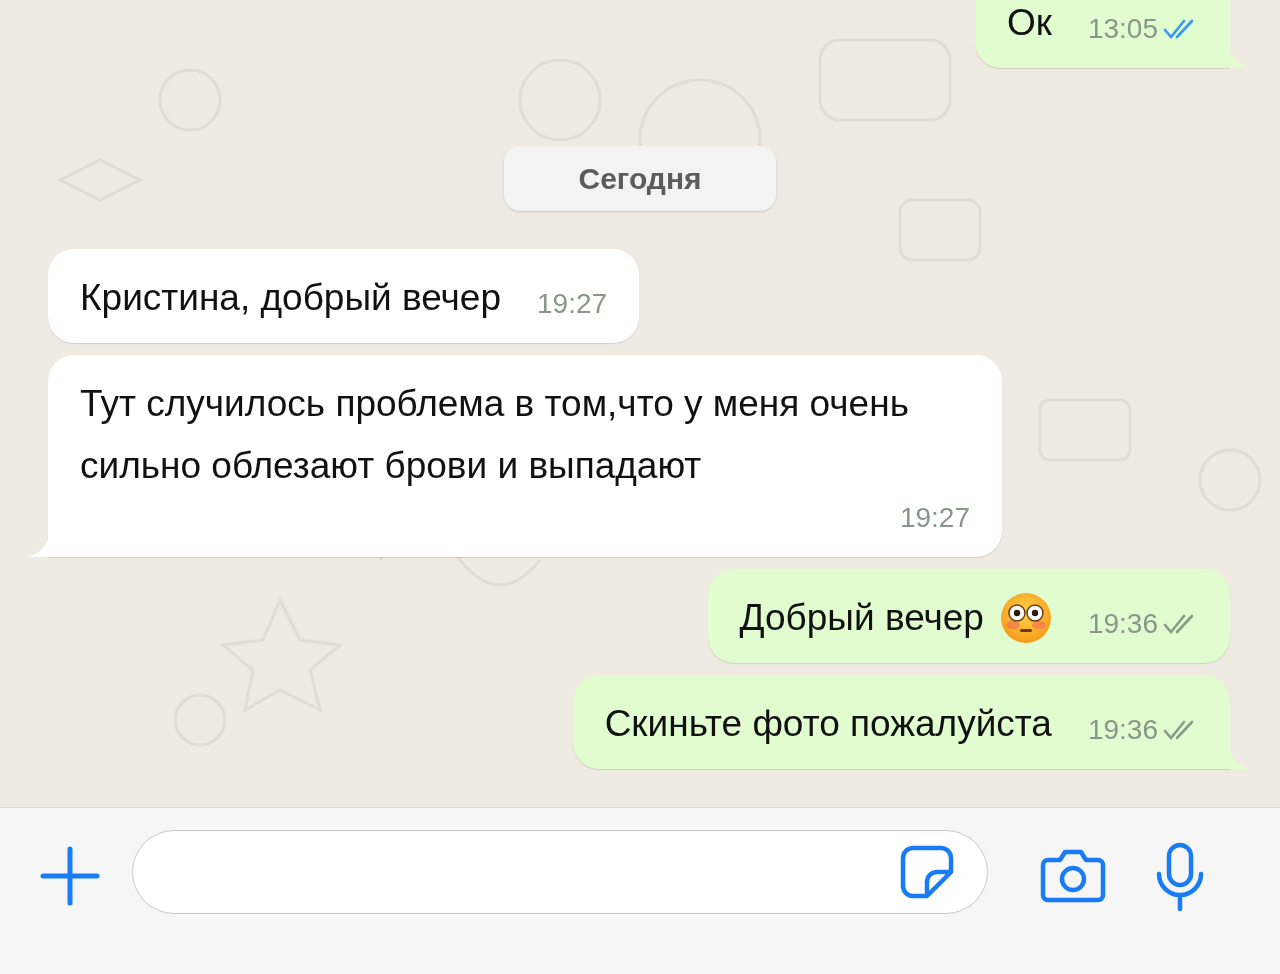 The width and height of the screenshot is (1280, 974). Describe the element at coordinates (1180, 877) in the screenshot. I see `microphone-icon` at that location.